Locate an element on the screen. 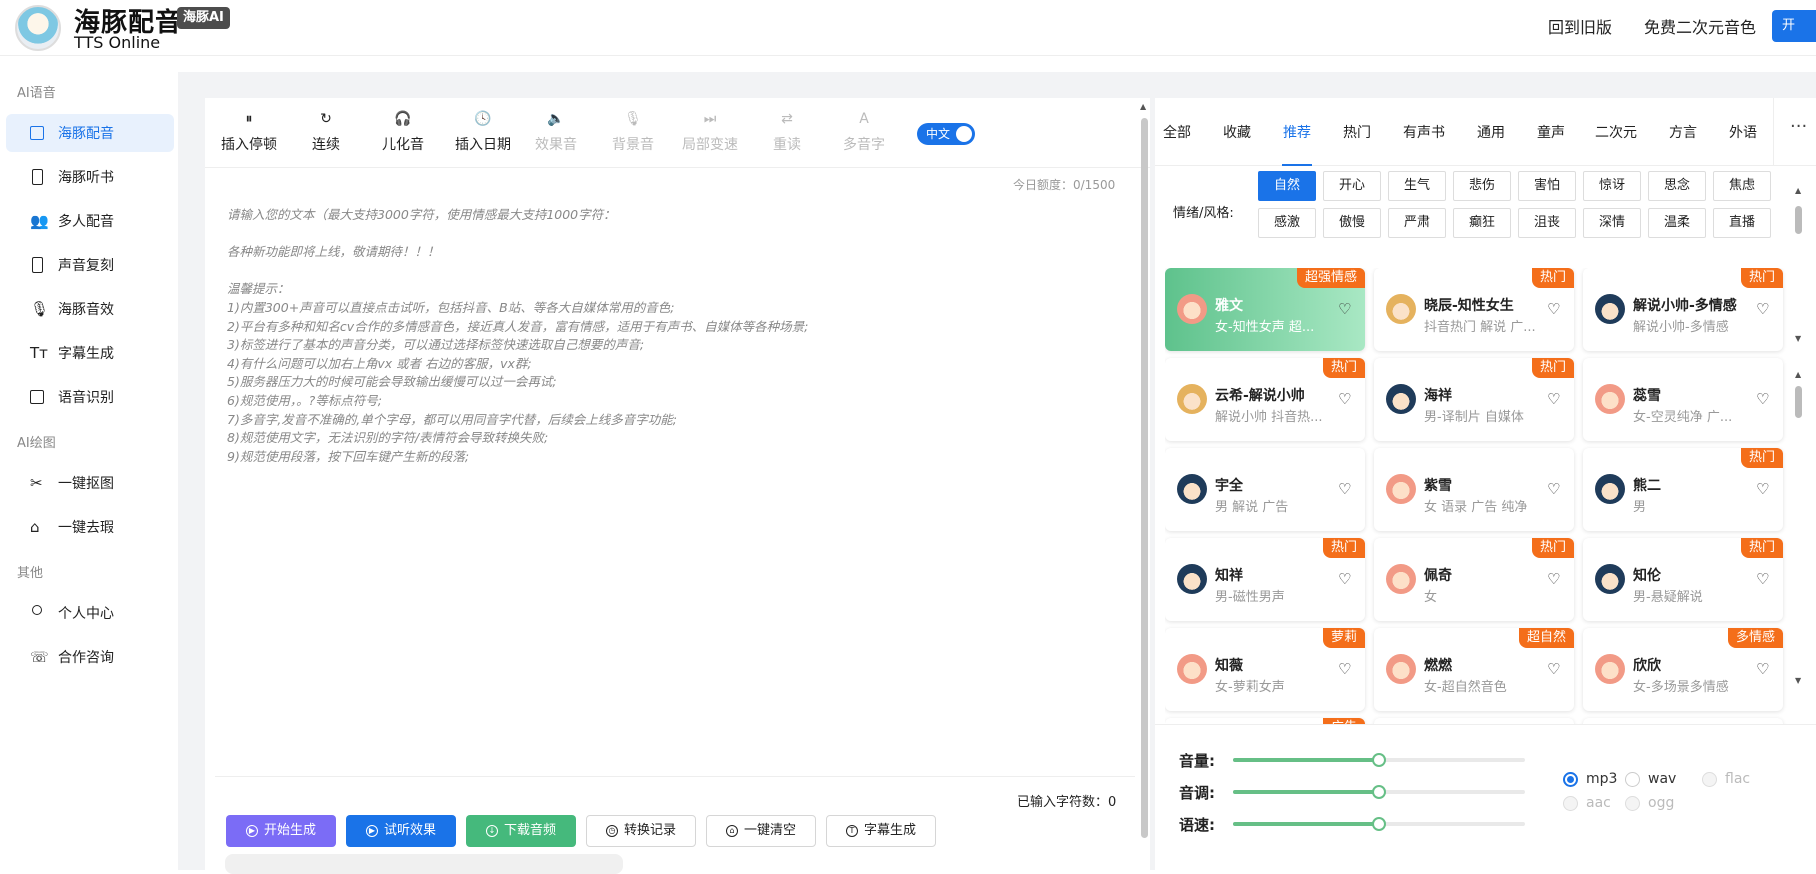 This screenshot has height=874, width=1816. insert-date-tool: 🕓 插入日期 is located at coordinates (483, 131).